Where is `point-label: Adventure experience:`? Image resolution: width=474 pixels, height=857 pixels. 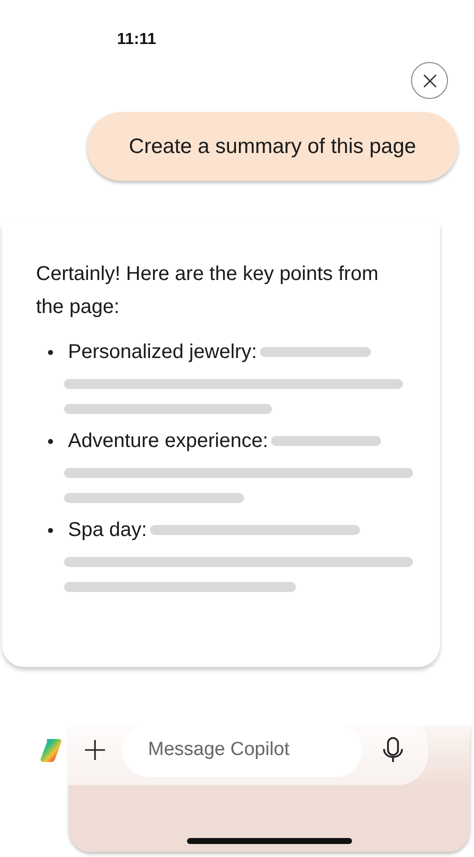
point-label: Adventure experience: is located at coordinates (168, 441).